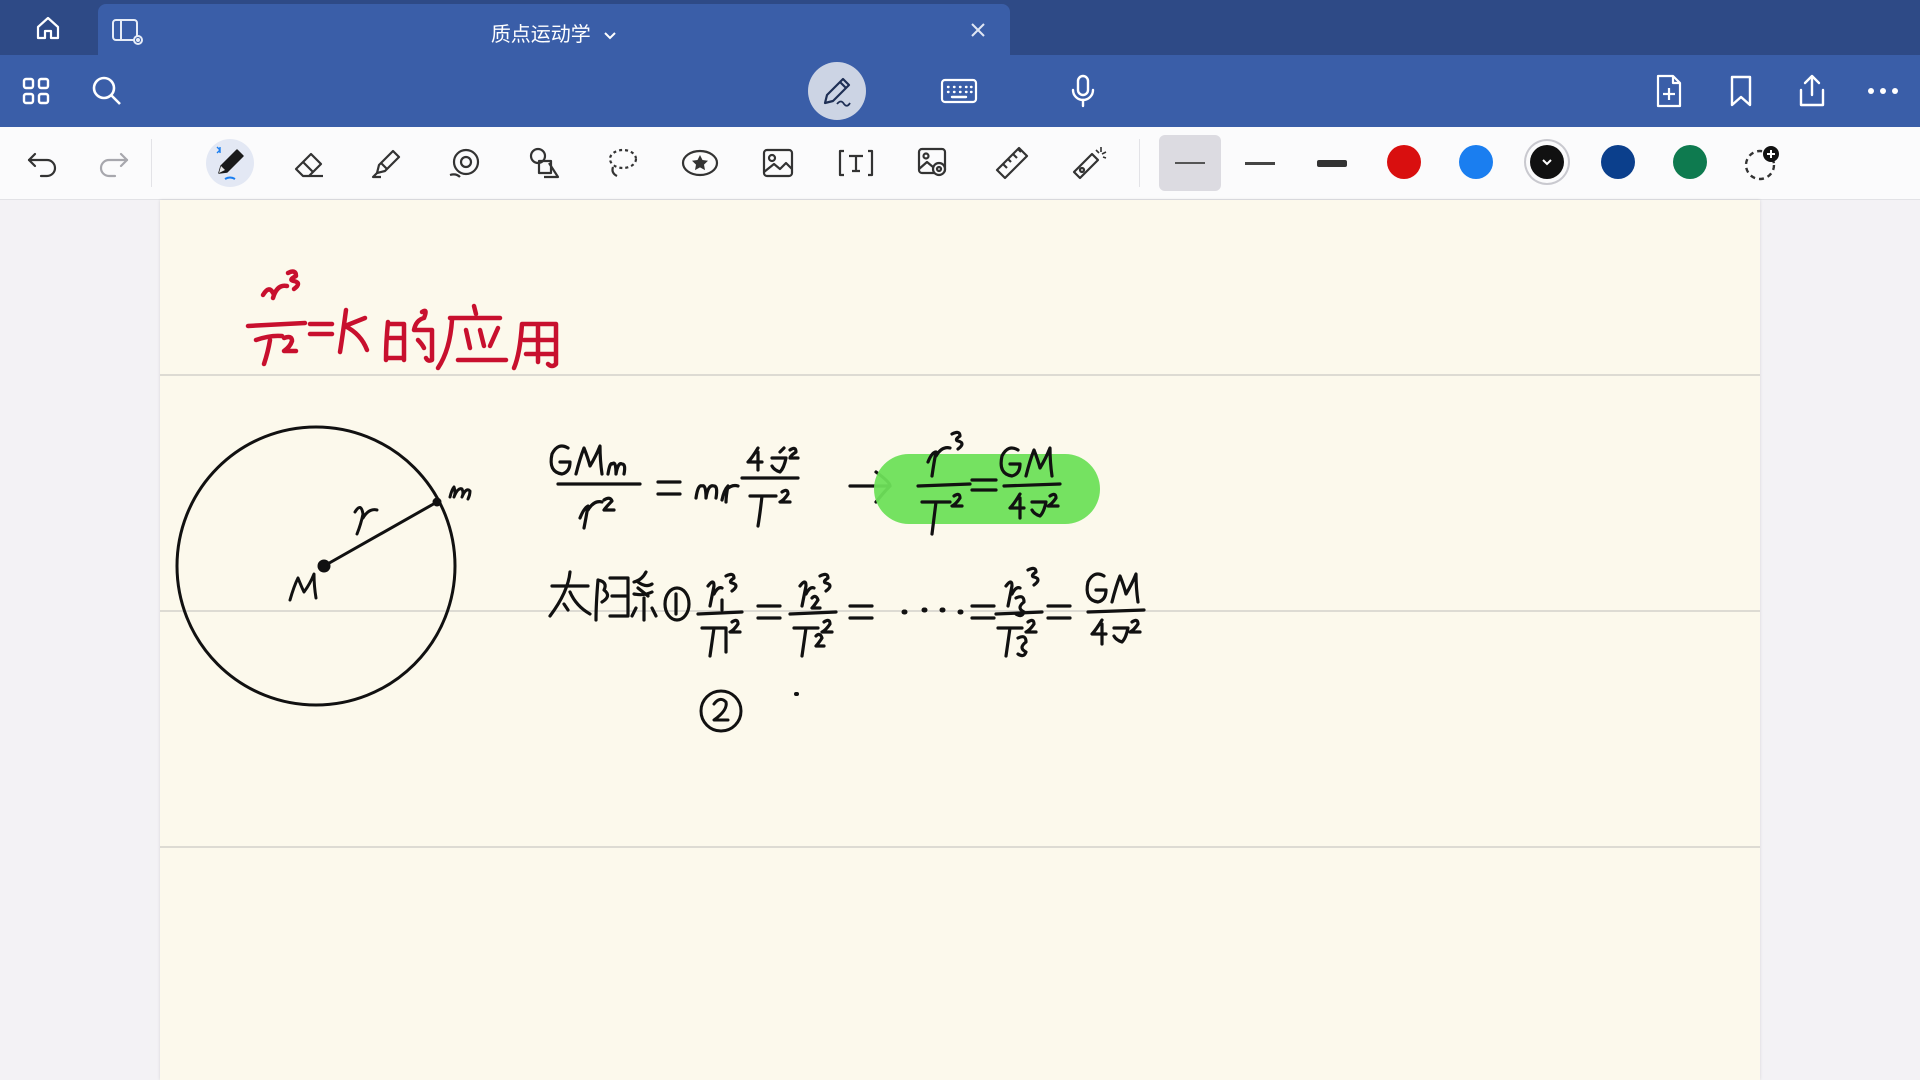  I want to click on ruler-icon, so click(1012, 163).